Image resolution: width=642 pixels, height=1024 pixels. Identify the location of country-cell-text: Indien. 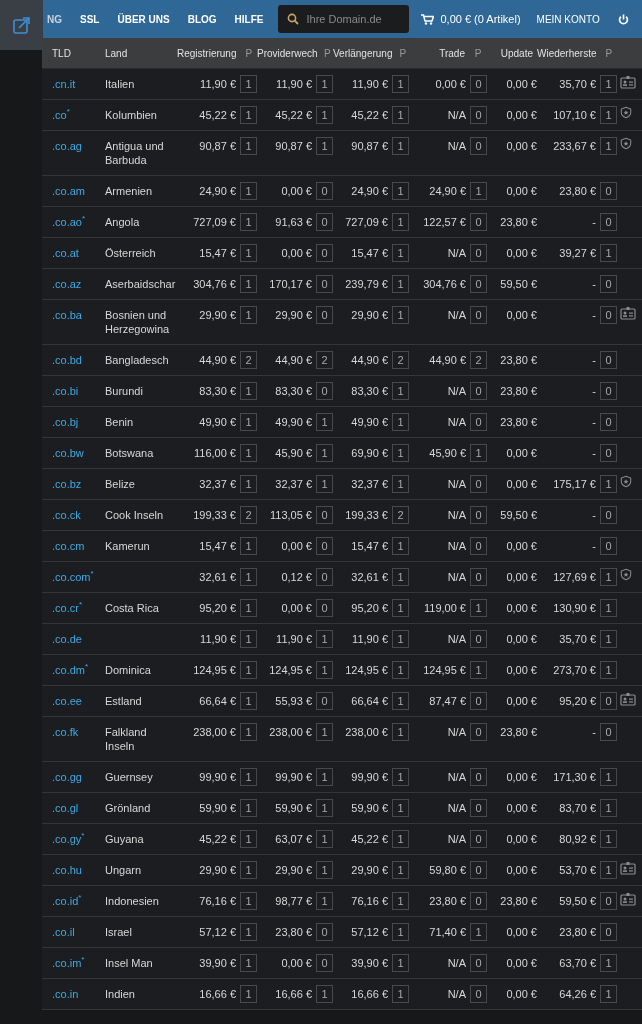
(120, 994).